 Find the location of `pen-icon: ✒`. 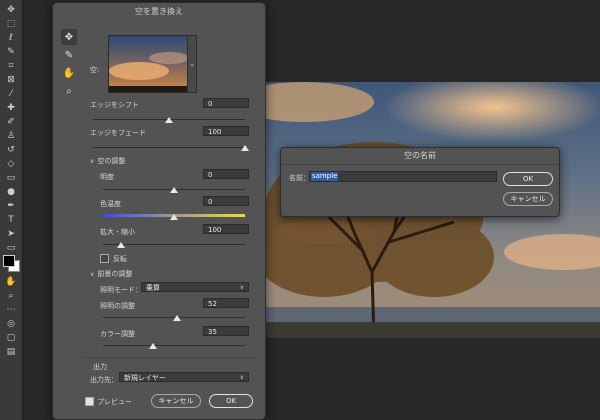

pen-icon: ✒ is located at coordinates (11, 206).